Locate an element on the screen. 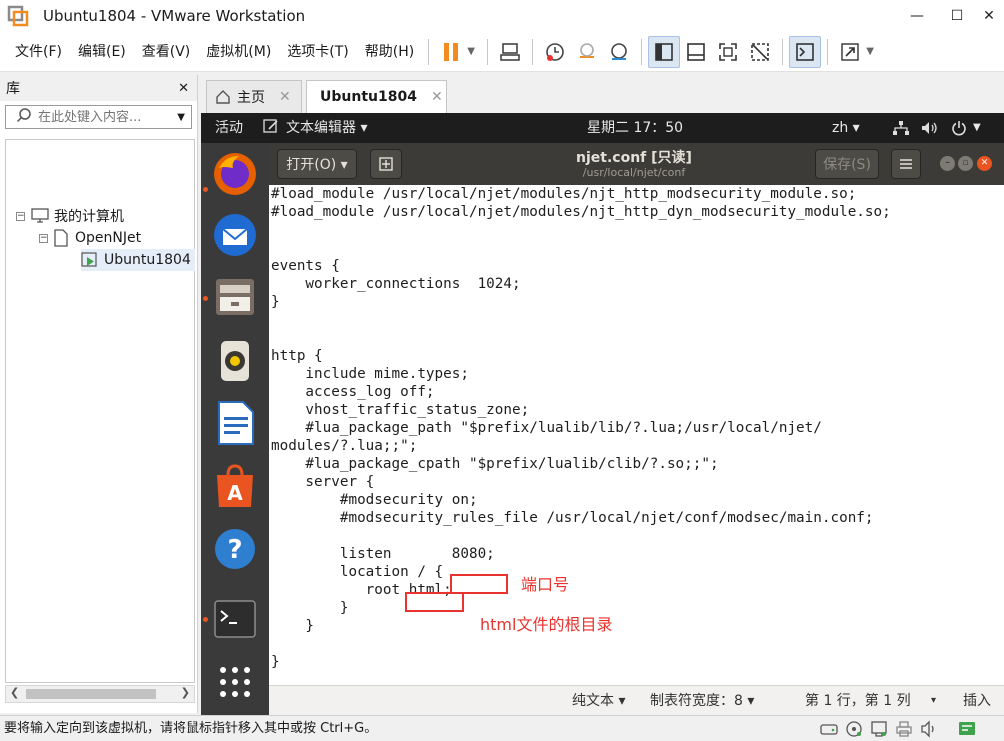 Image resolution: width=1004 pixels, height=741 pixels. menu-tabs: 选项卡(T) is located at coordinates (317, 52).